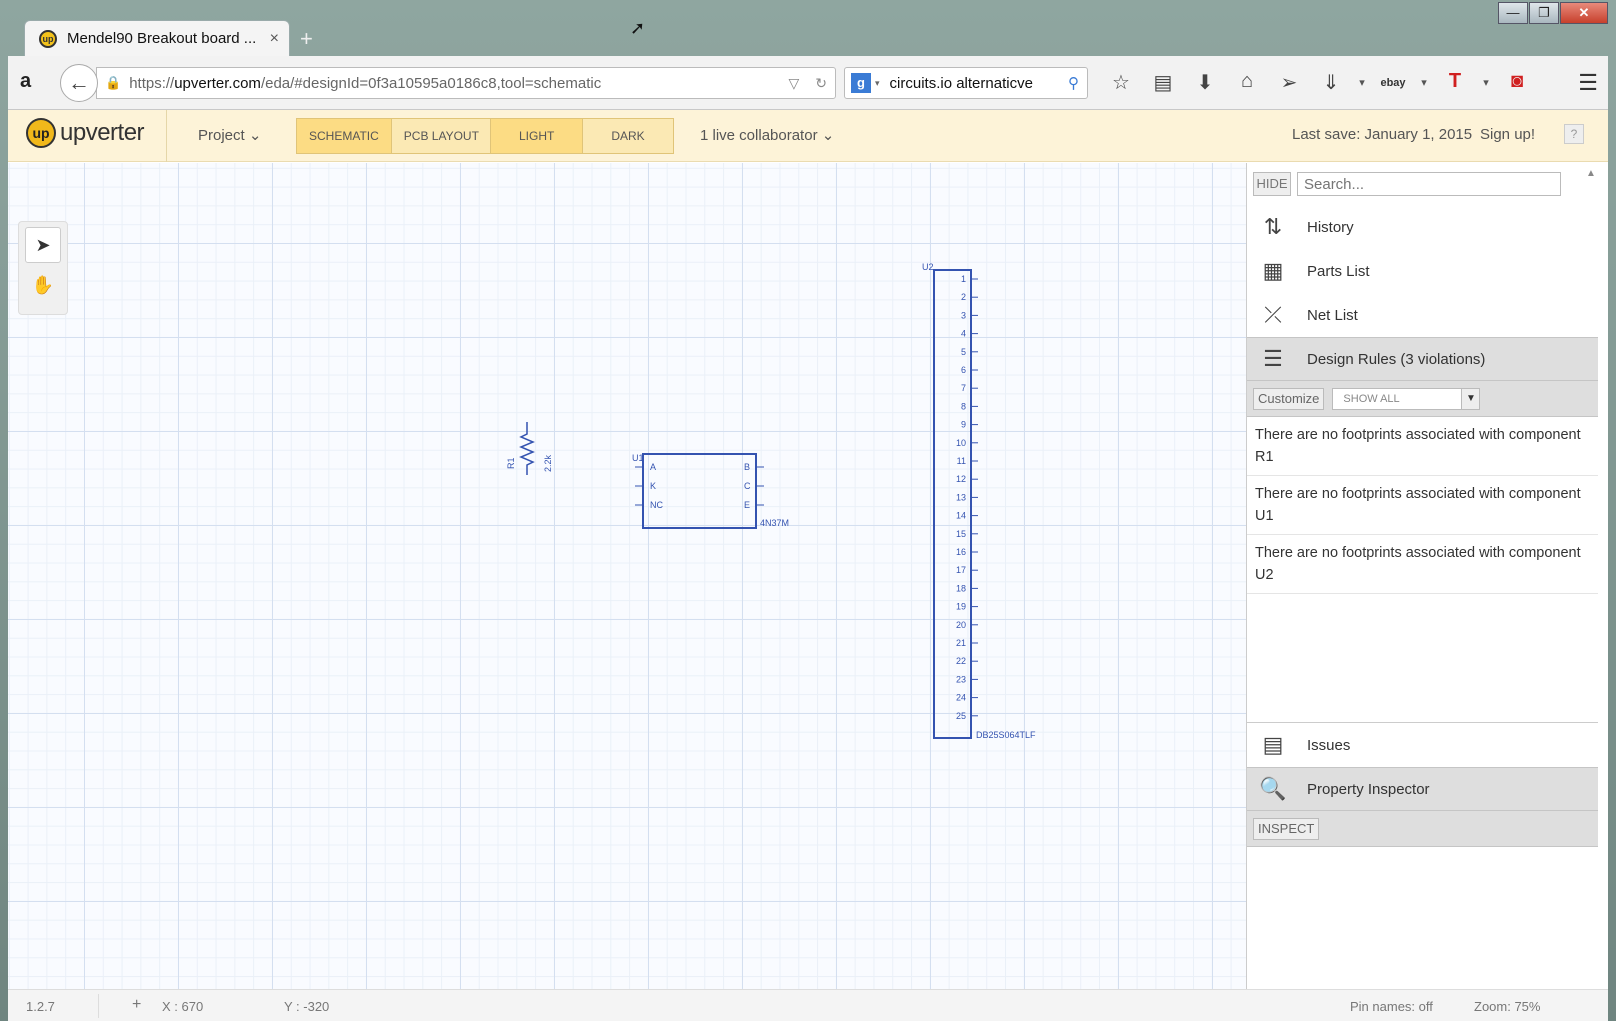 This screenshot has width=1616, height=1021. What do you see at coordinates (25, 81) in the screenshot?
I see `amazon-icon: a` at bounding box center [25, 81].